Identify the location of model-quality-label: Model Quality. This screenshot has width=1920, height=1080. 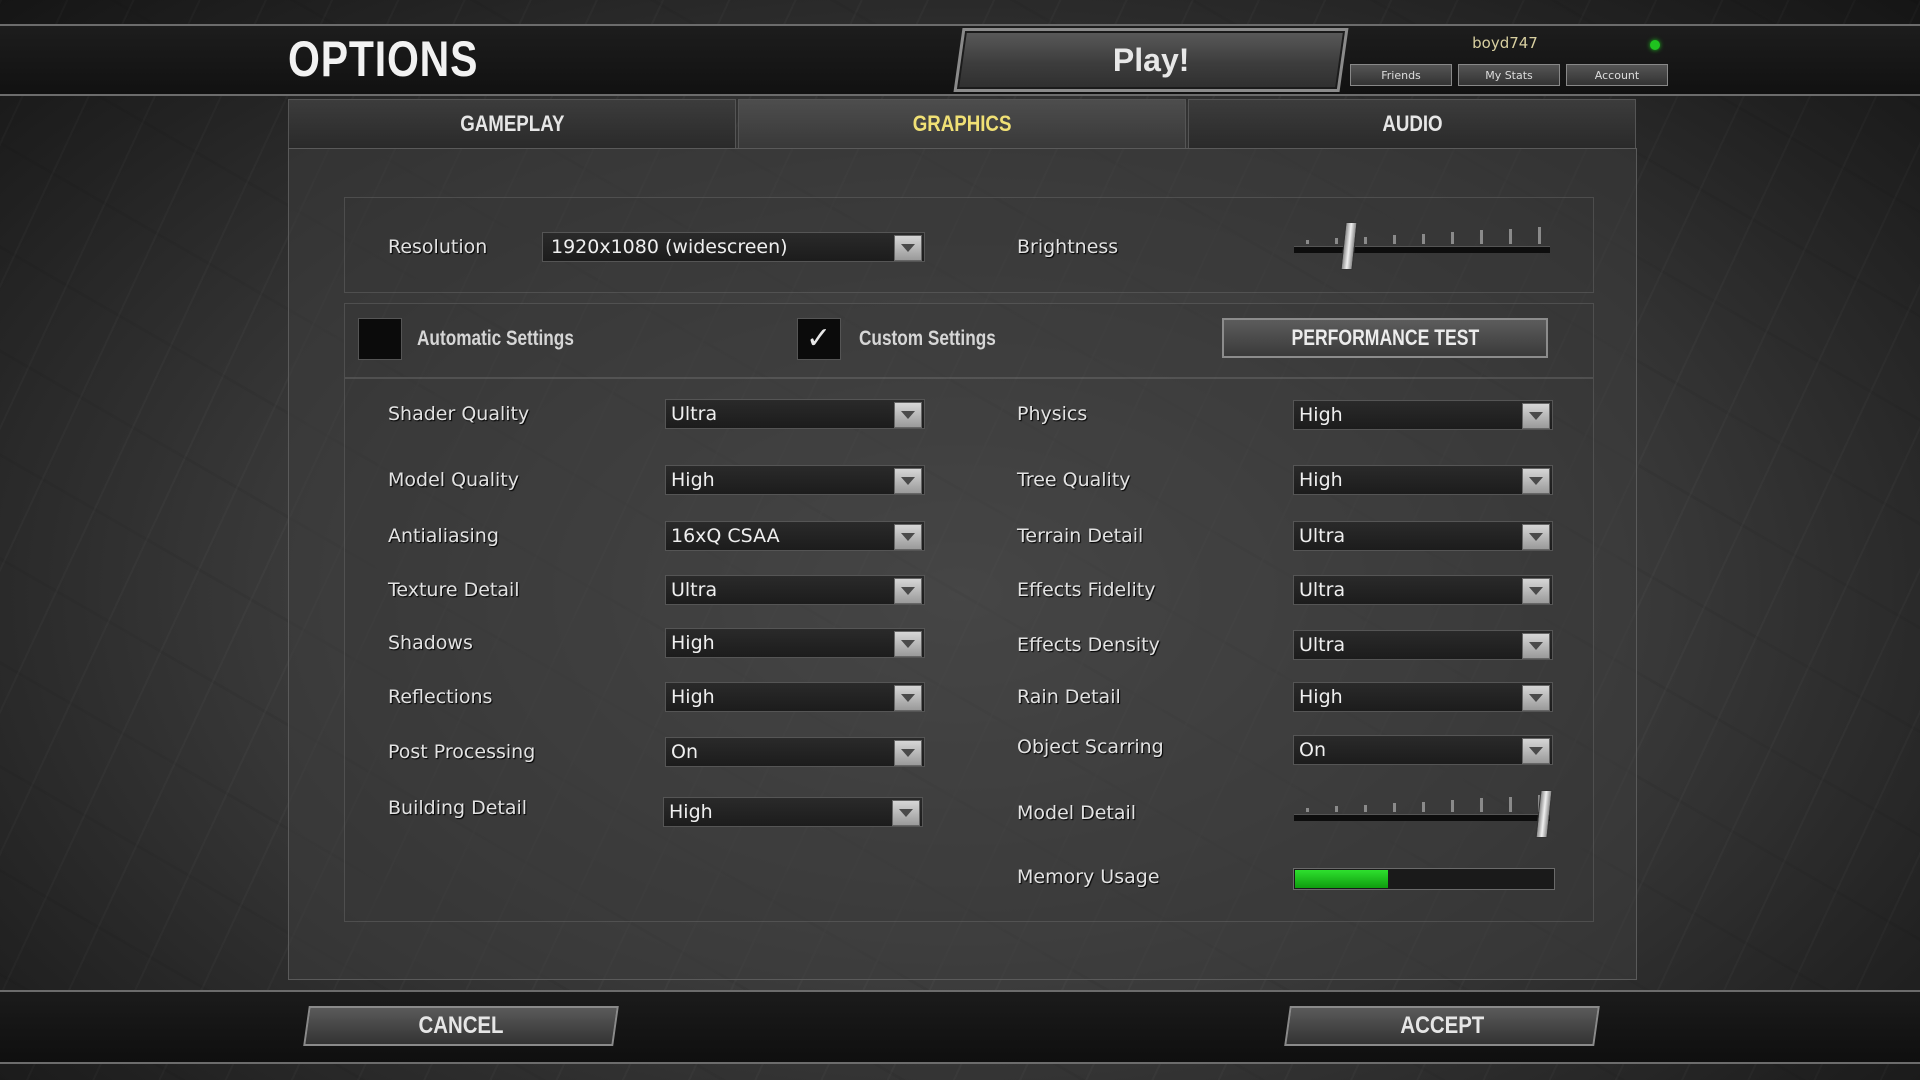
(453, 480).